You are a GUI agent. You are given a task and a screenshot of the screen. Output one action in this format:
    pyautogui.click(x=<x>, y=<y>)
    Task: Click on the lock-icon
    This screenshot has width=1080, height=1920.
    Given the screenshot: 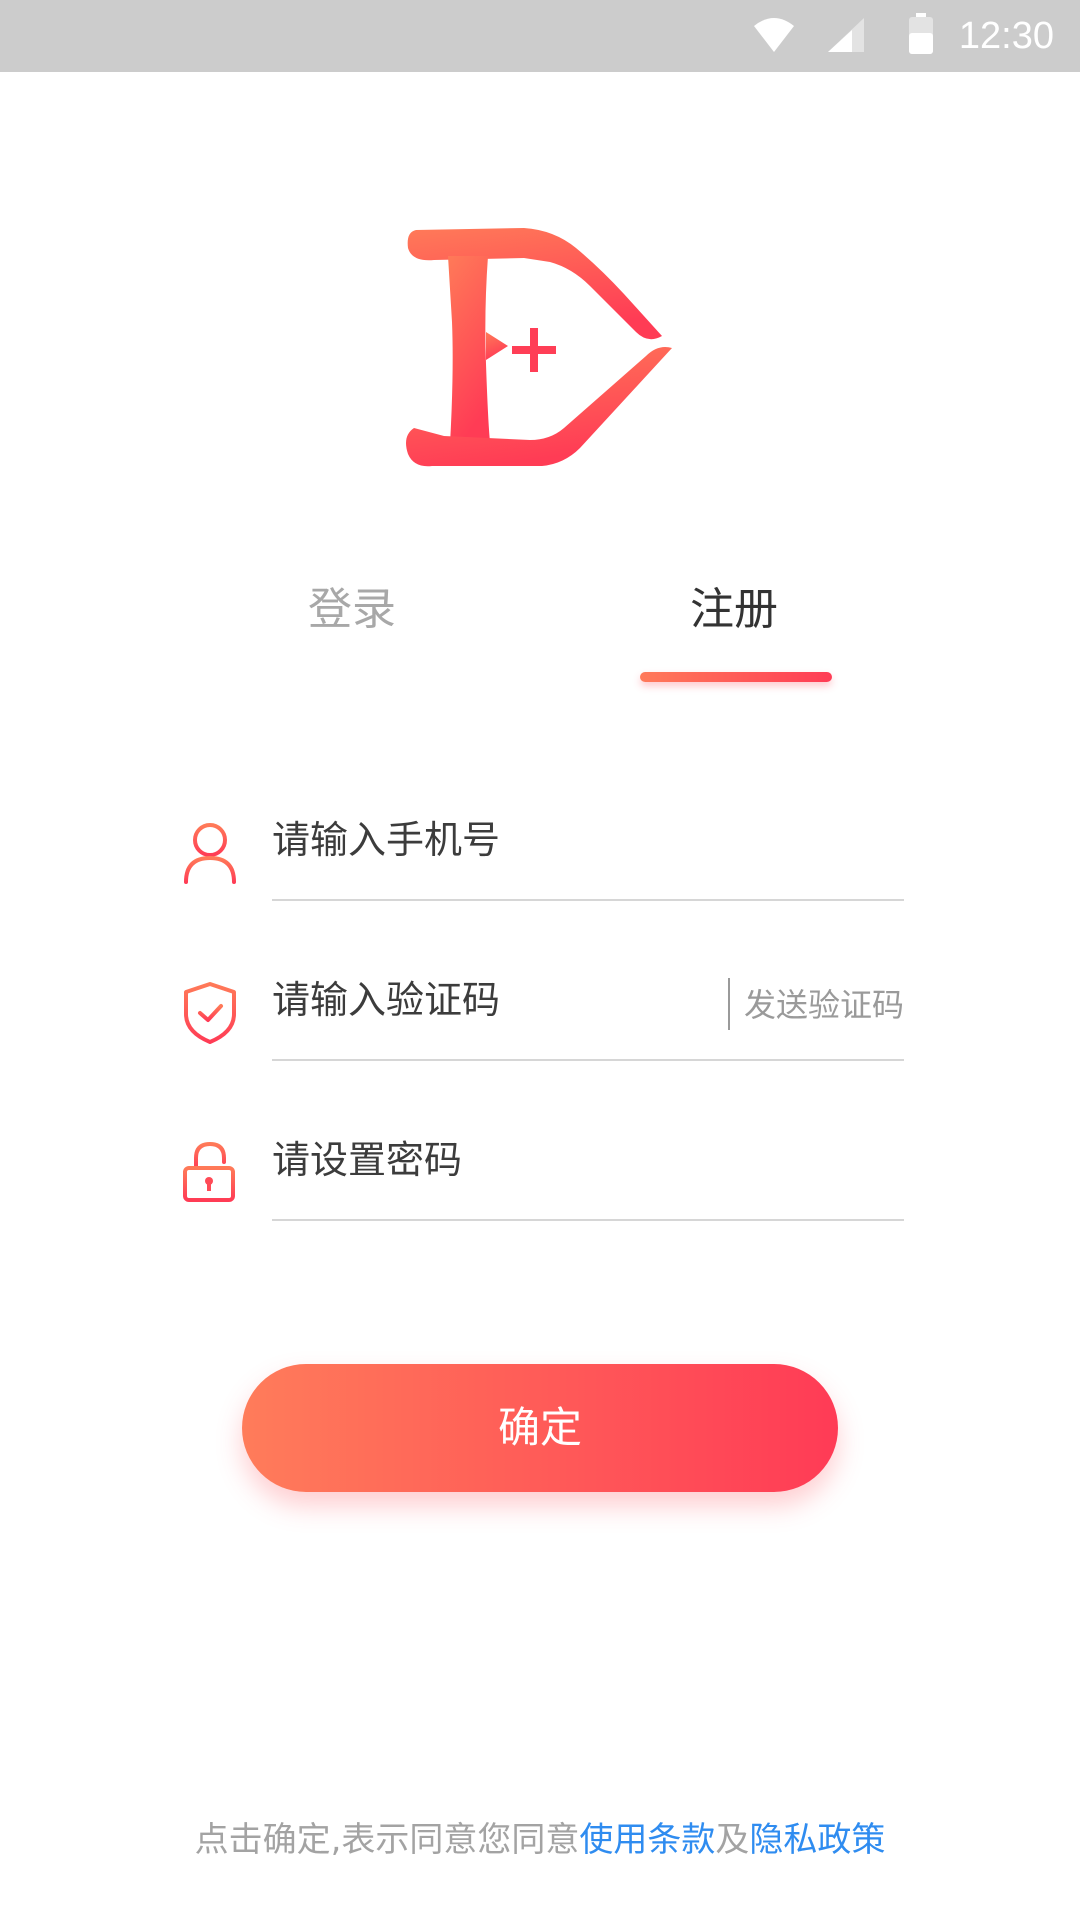 What is the action you would take?
    pyautogui.click(x=209, y=1171)
    